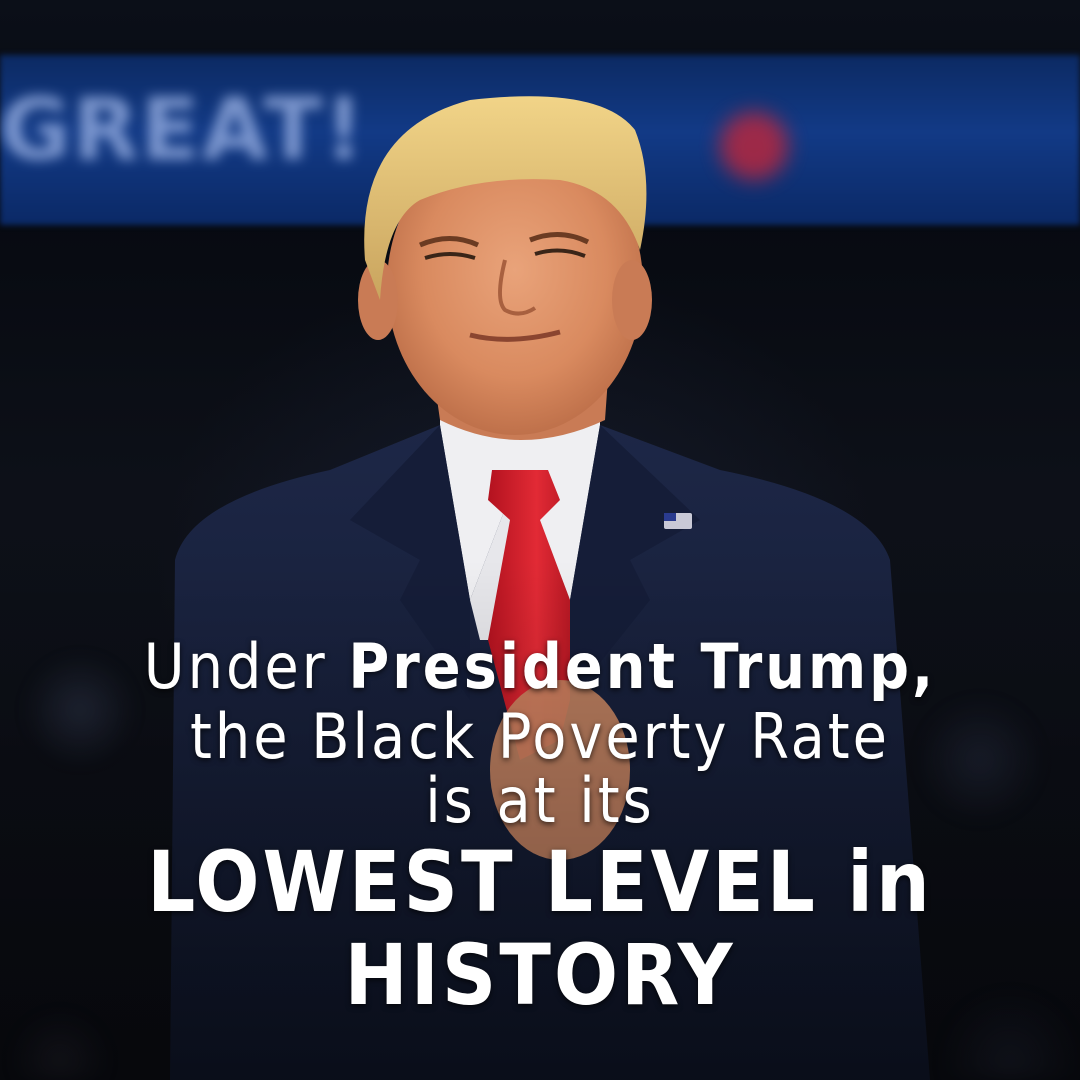  What do you see at coordinates (540, 800) in the screenshot?
I see `headline-line-3: is at its` at bounding box center [540, 800].